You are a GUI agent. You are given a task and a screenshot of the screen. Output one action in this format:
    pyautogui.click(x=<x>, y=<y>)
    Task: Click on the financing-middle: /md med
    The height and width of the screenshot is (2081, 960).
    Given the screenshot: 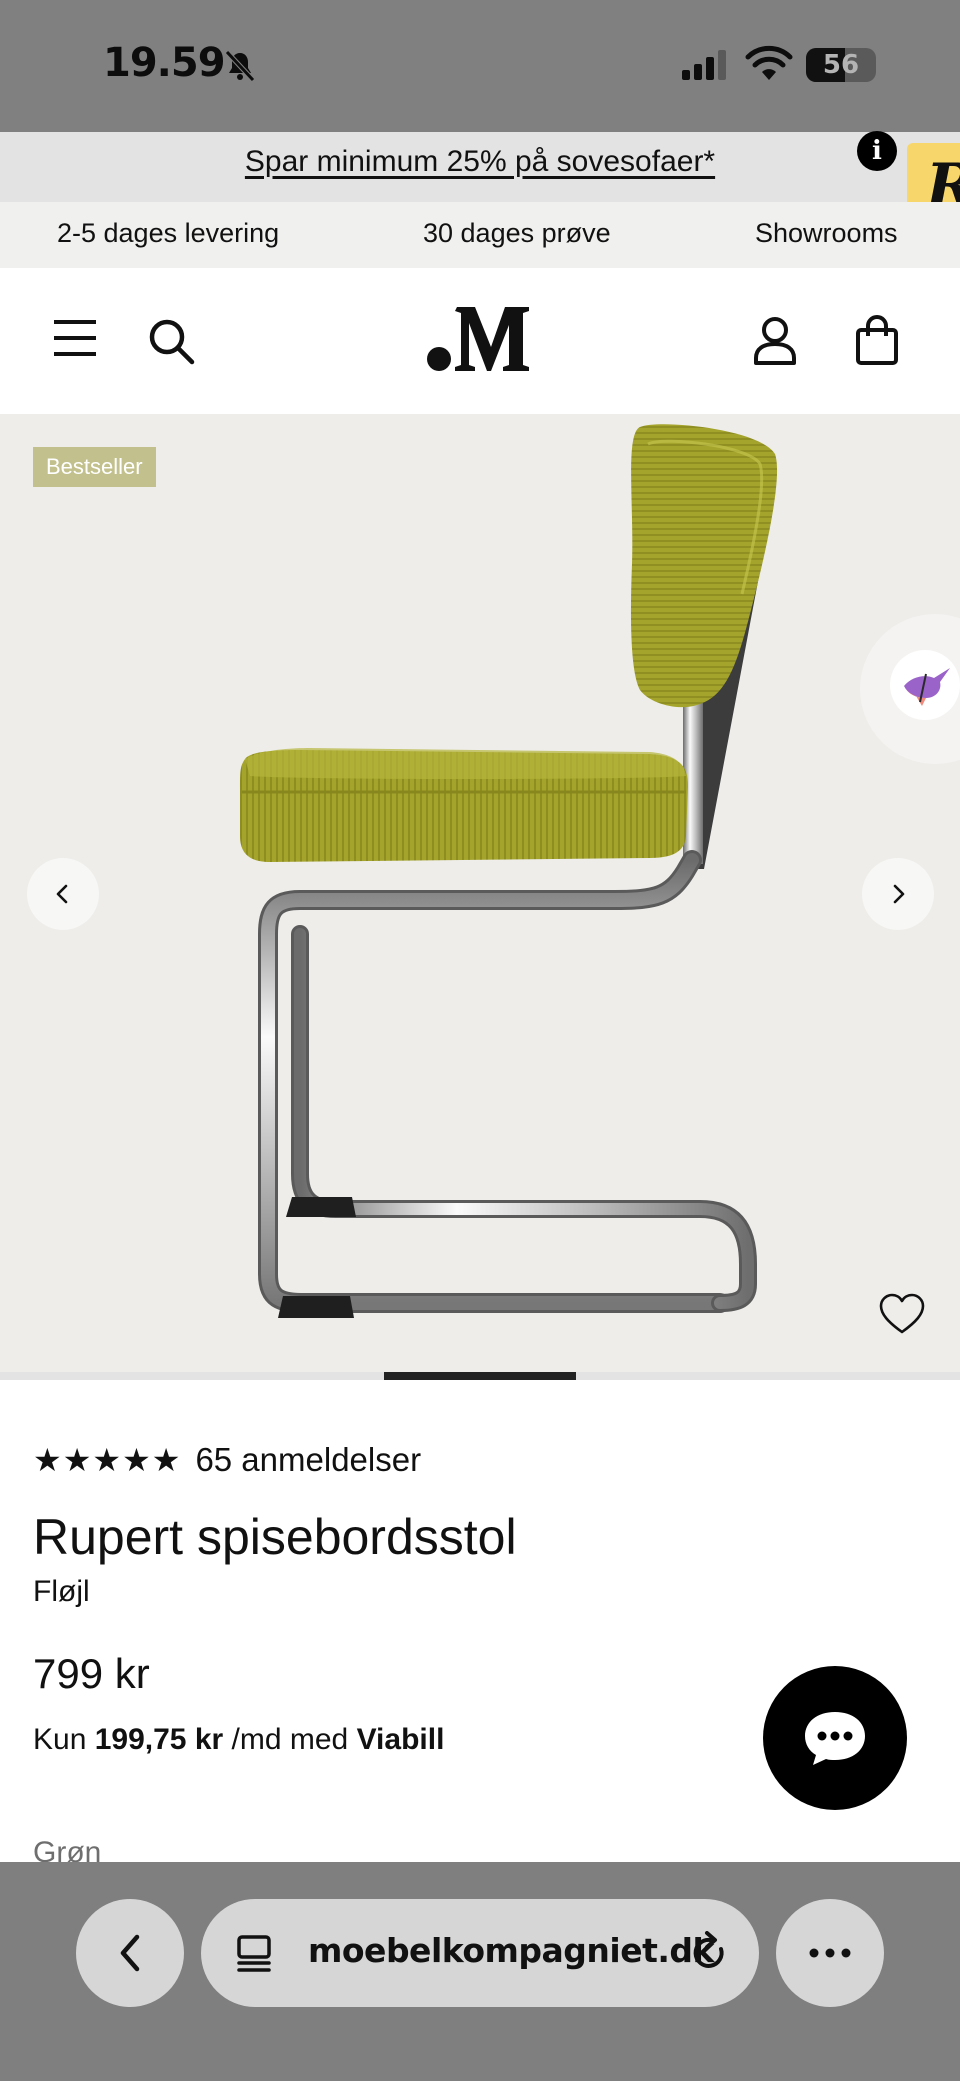 What is the action you would take?
    pyautogui.click(x=290, y=1739)
    